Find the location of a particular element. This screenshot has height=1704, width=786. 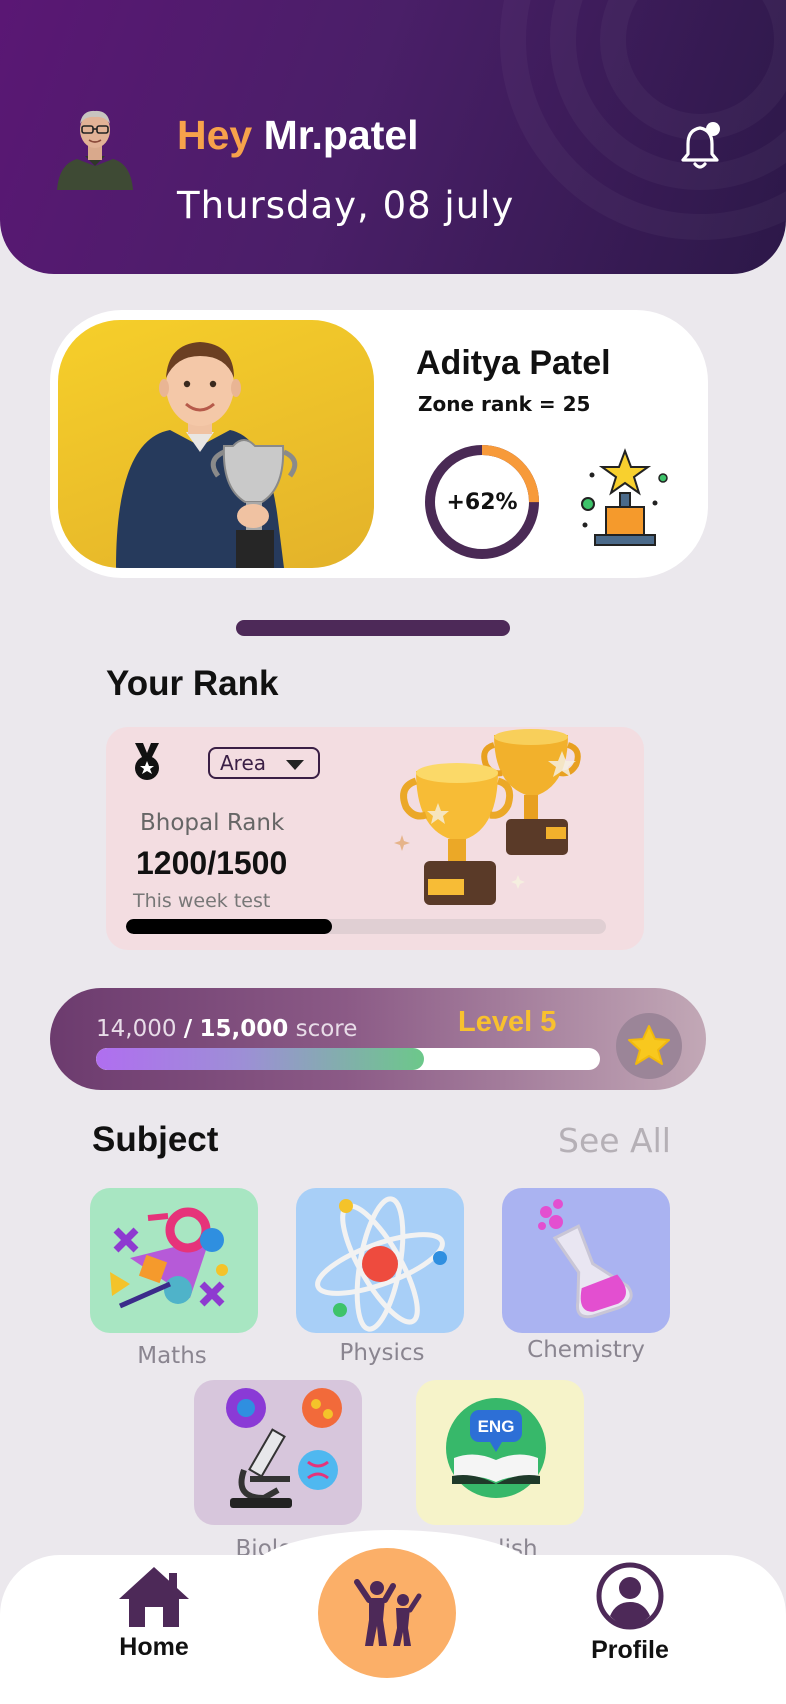

star-icon is located at coordinates (649, 1045).